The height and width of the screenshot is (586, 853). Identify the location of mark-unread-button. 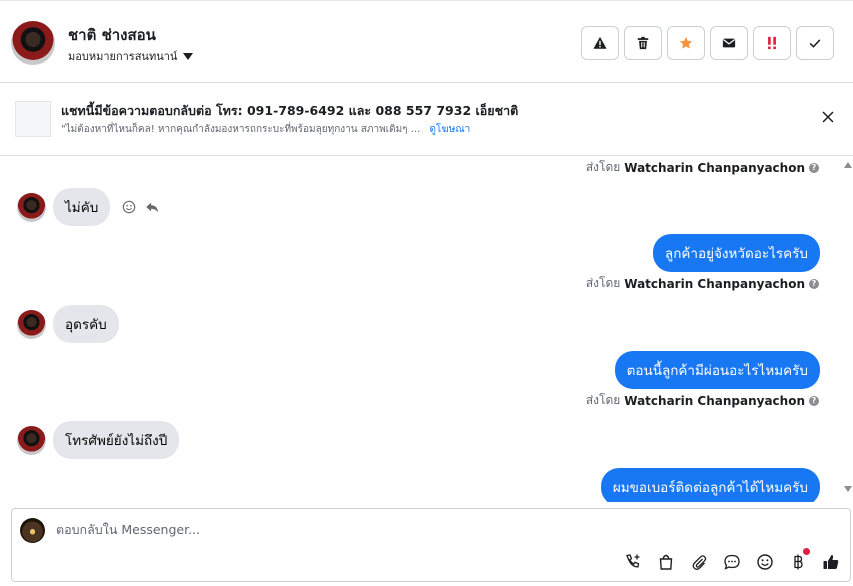
(729, 43).